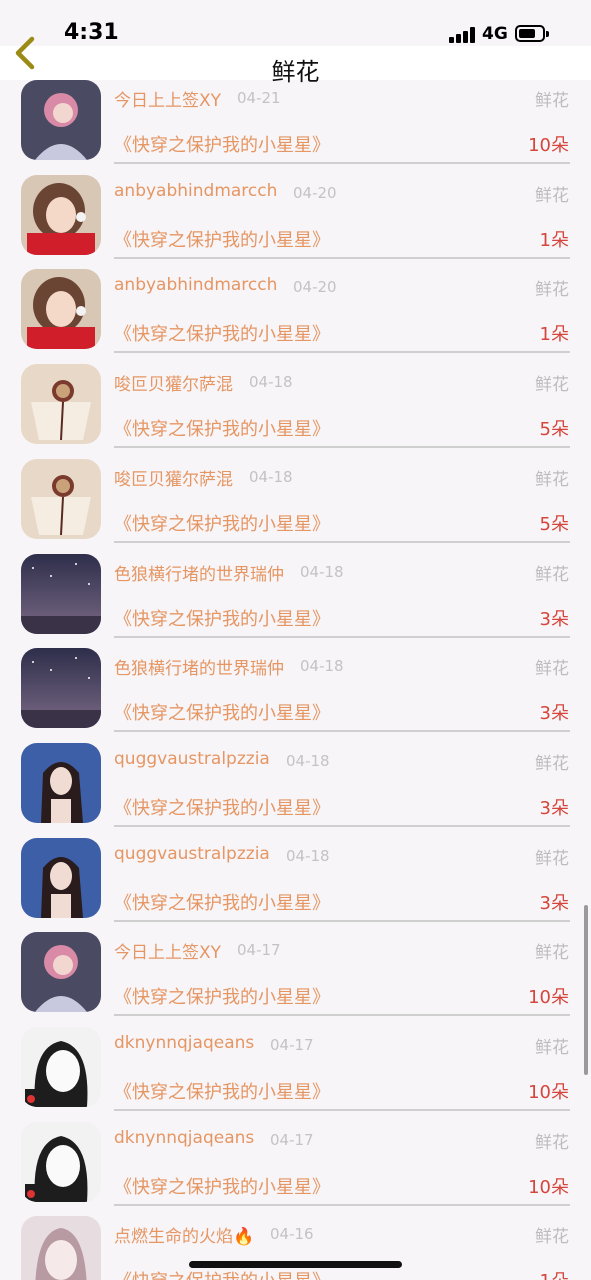  Describe the element at coordinates (532, 33) in the screenshot. I see `battery-icon` at that location.